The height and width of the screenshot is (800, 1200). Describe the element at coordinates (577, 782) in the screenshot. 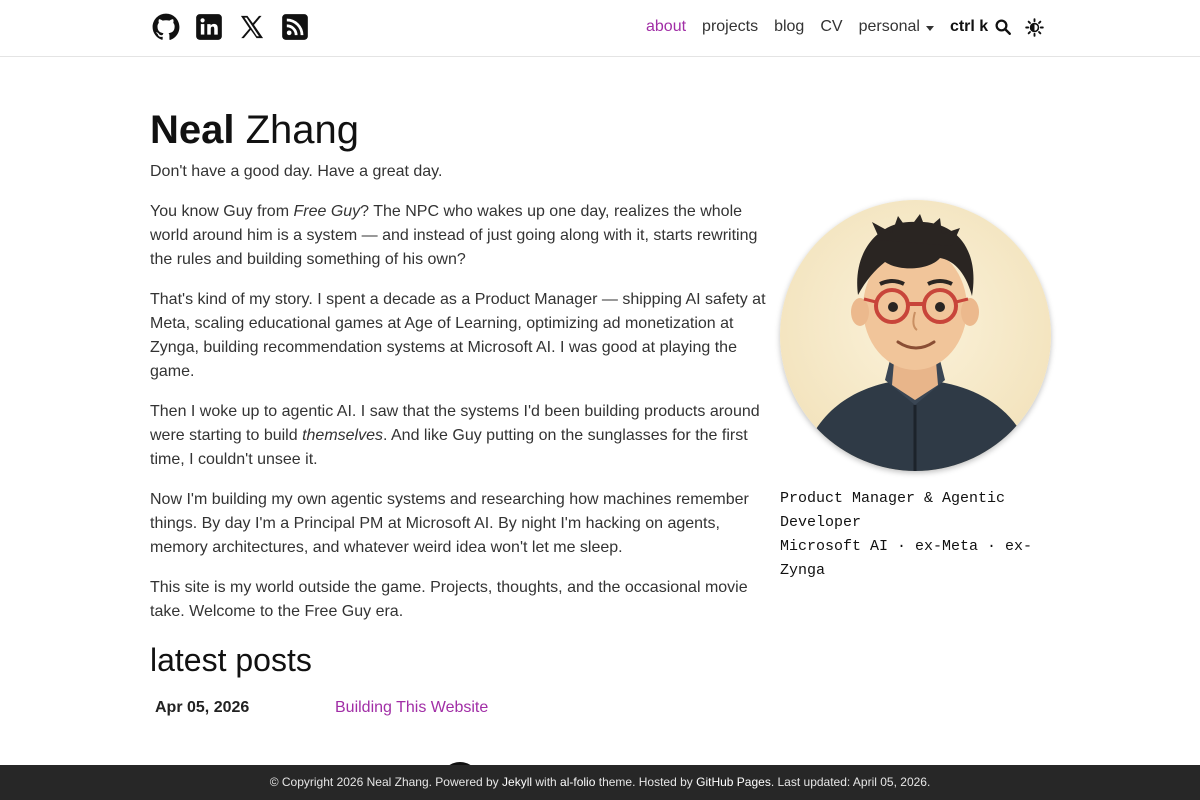

I see `footer-alfolio-link: al-folio` at that location.